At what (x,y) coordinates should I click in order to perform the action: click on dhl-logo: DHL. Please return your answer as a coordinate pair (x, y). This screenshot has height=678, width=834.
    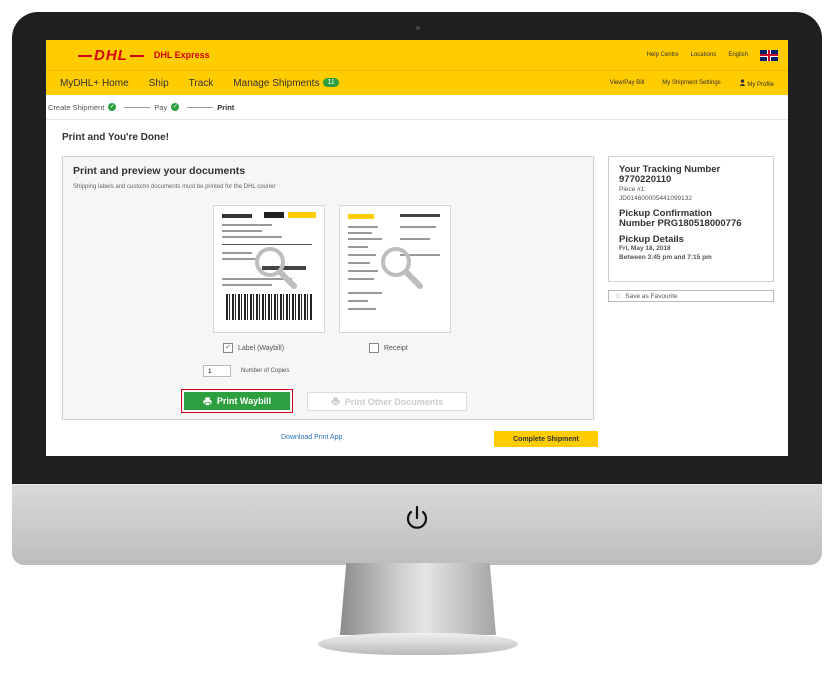
    Looking at the image, I should click on (111, 55).